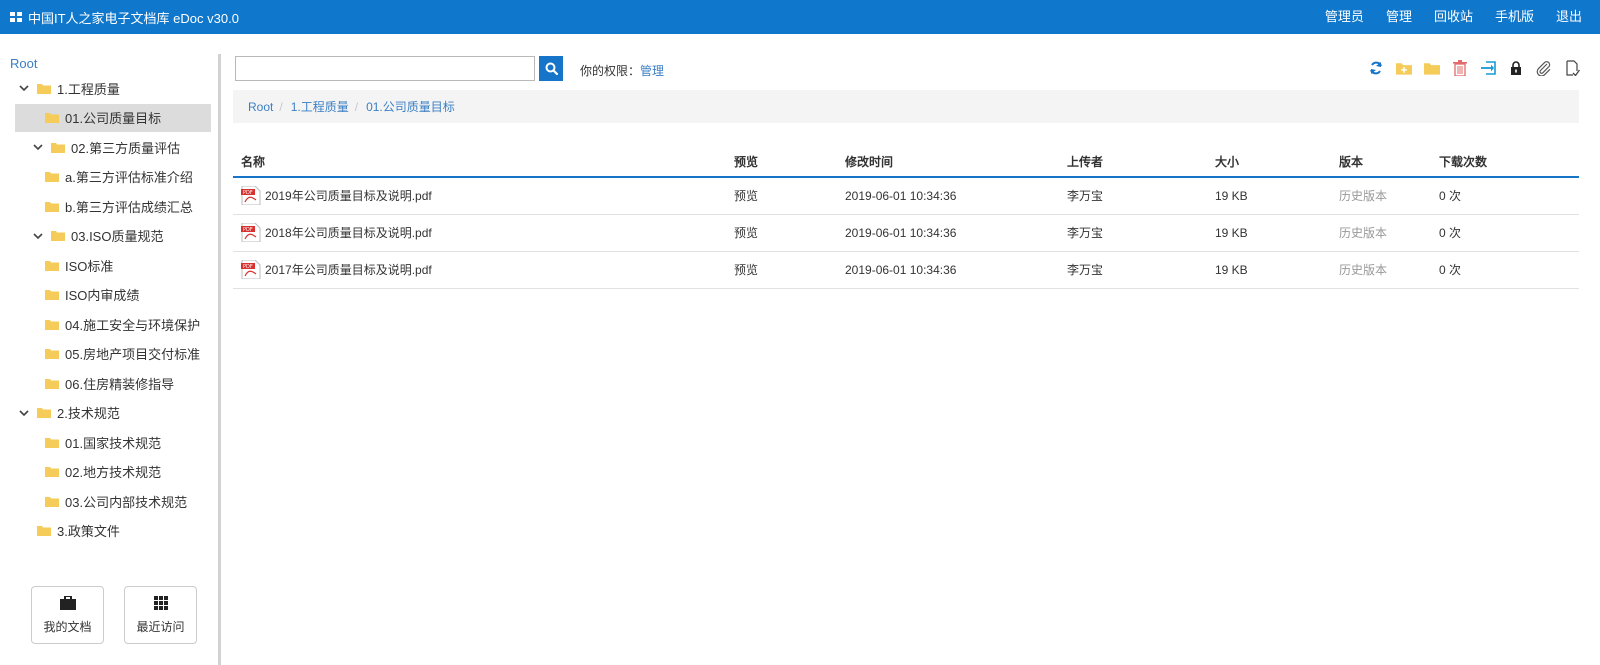  What do you see at coordinates (1344, 15) in the screenshot?
I see `nav-admin: 管理员` at bounding box center [1344, 15].